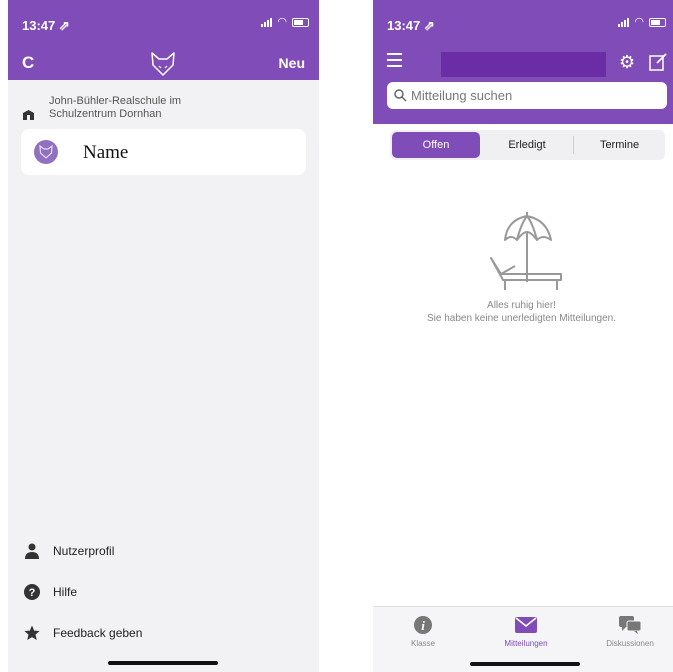 The width and height of the screenshot is (673, 672). Describe the element at coordinates (115, 101) in the screenshot. I see `school-name-line1: John-Bühler-Realschule im` at that location.